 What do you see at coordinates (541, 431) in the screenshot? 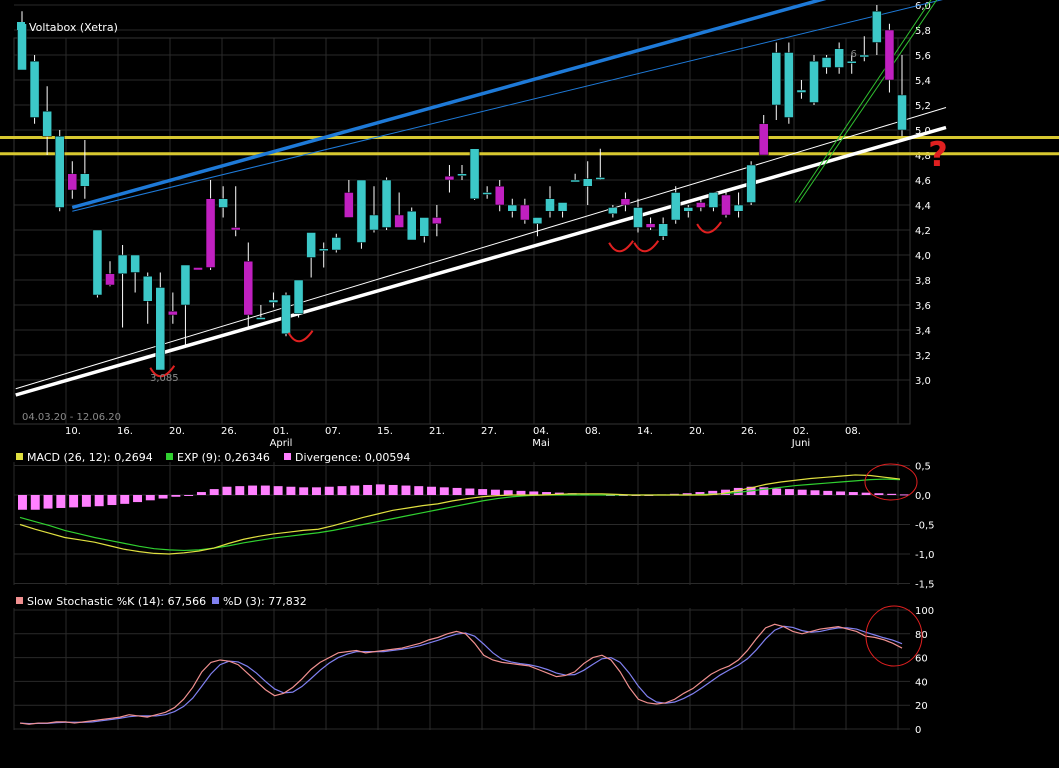
I see `x-tick-label: 04.` at bounding box center [541, 431].